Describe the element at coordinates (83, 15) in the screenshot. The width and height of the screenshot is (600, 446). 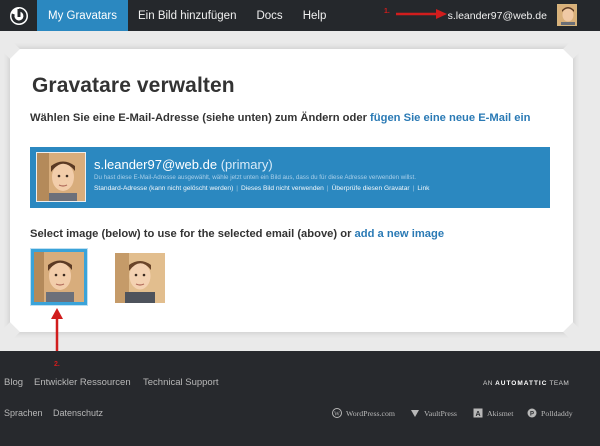
I see `nav-my-gravatars: My Gravatars` at that location.